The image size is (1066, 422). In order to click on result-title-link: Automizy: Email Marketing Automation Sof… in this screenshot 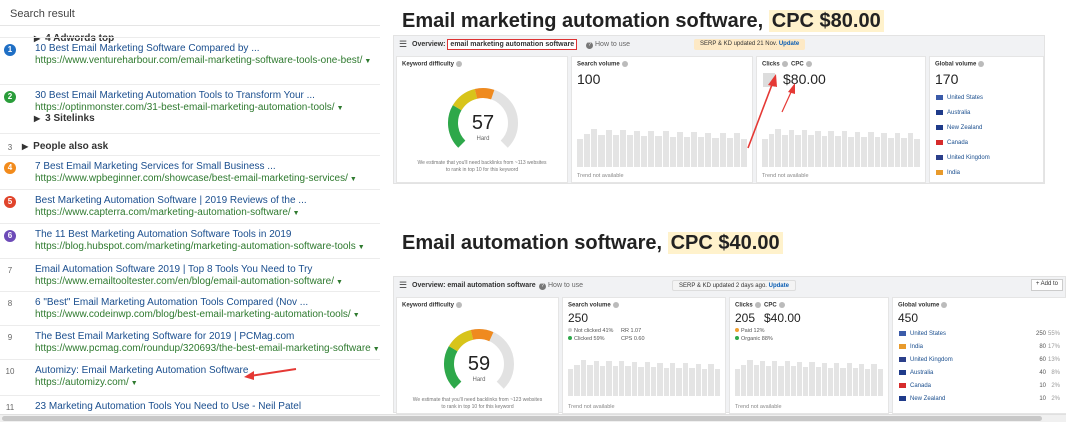, I will do `click(141, 370)`.